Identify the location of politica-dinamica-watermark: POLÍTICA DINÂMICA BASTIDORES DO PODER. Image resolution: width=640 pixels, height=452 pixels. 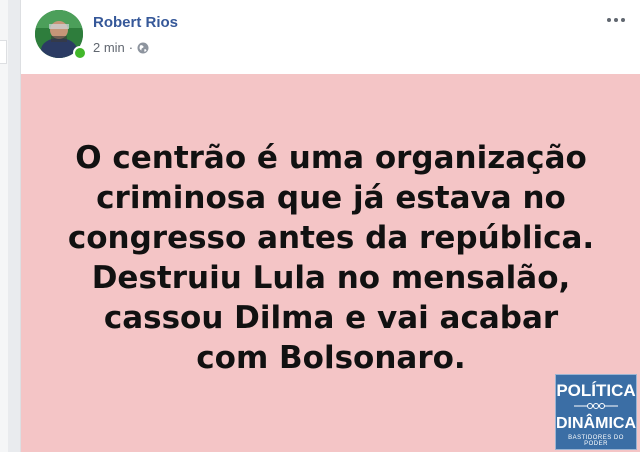
(596, 412).